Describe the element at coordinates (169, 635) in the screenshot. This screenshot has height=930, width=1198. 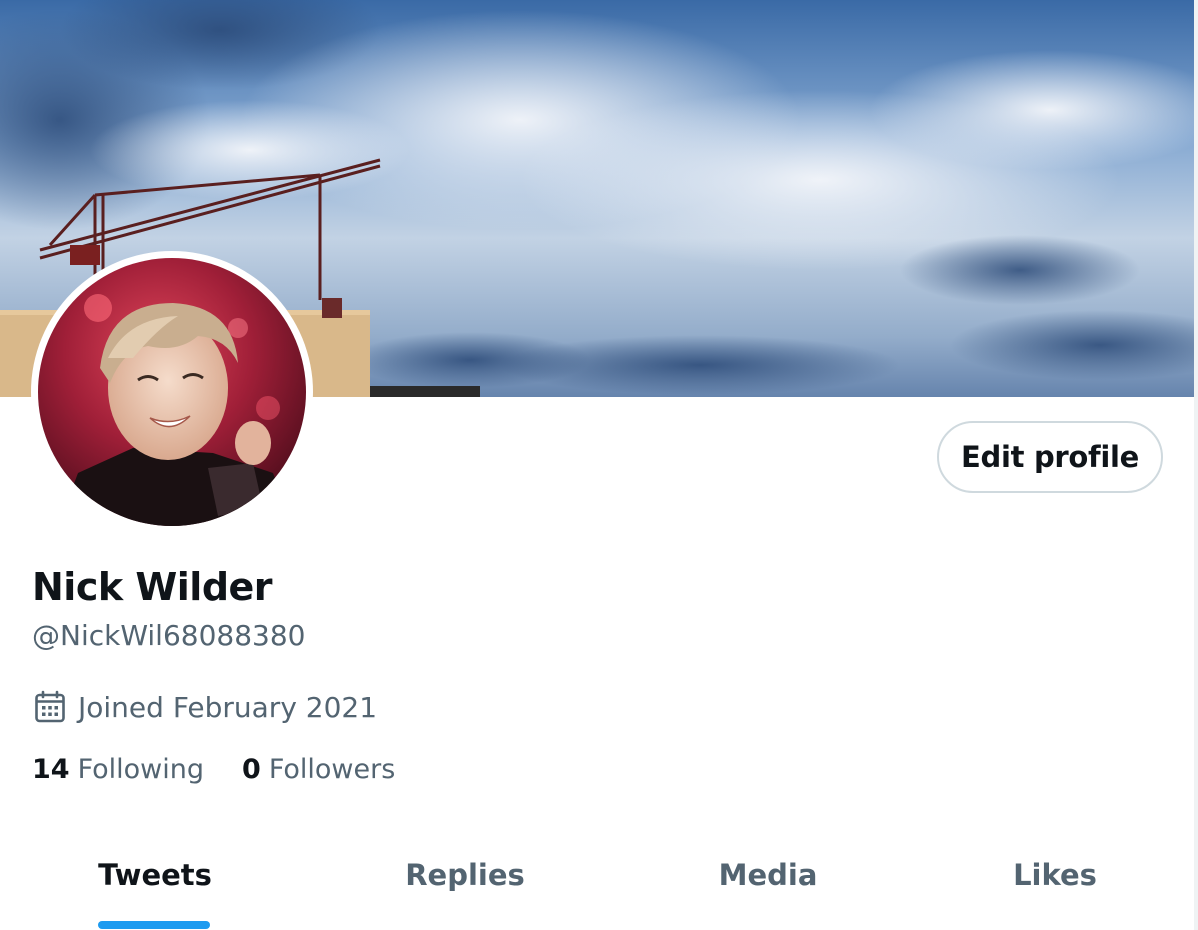
I see `user-handle: @NickWil68088380` at that location.